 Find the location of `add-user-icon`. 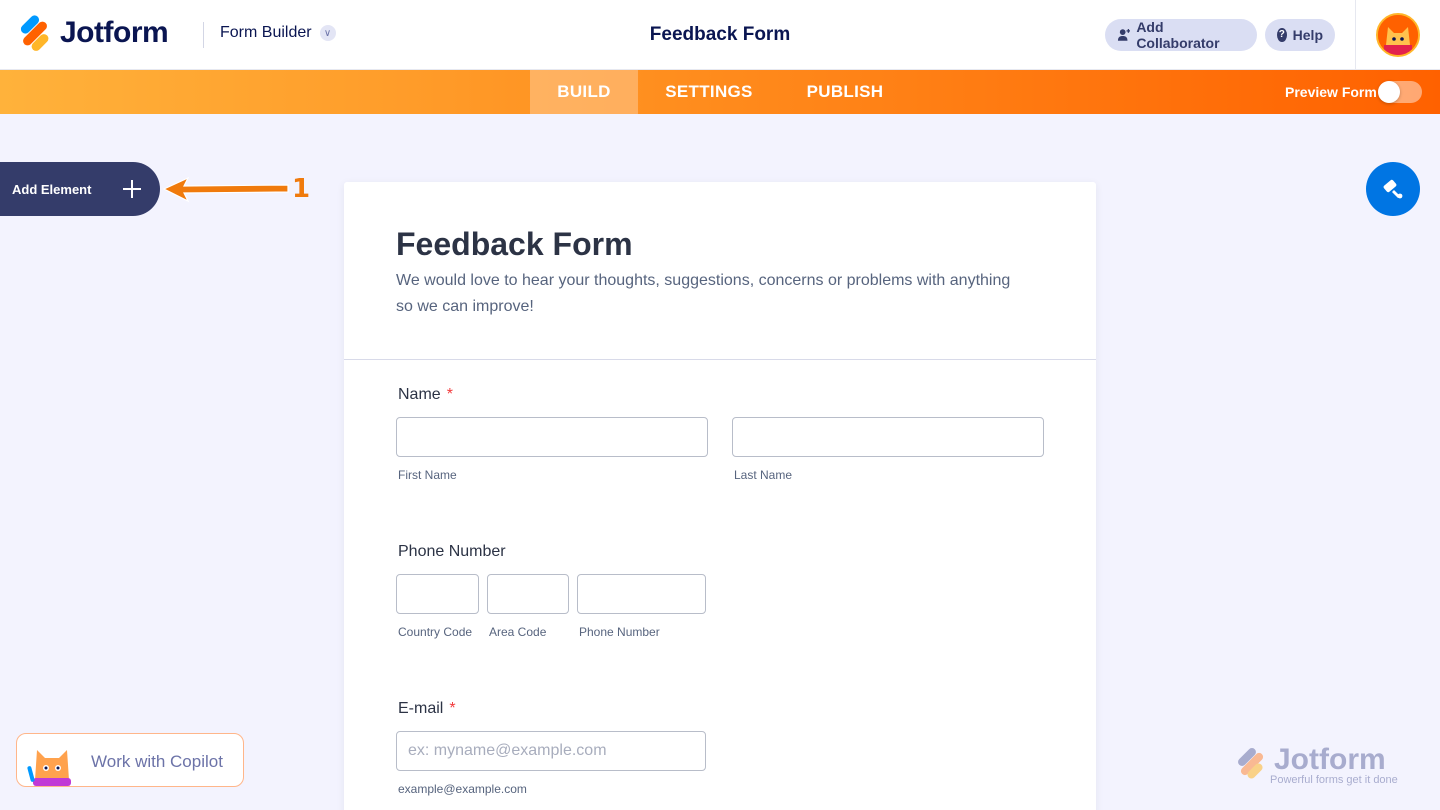

add-user-icon is located at coordinates (1124, 35).